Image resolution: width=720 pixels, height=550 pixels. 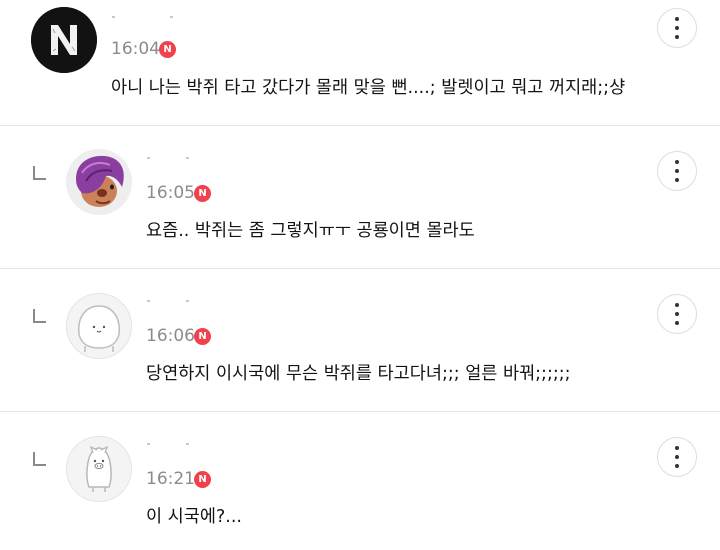 What do you see at coordinates (310, 231) in the screenshot?
I see `comment-text: 요즘.. 박쥐는 좀 그렇지ㅠㅜ 공룡이면 몰라도` at bounding box center [310, 231].